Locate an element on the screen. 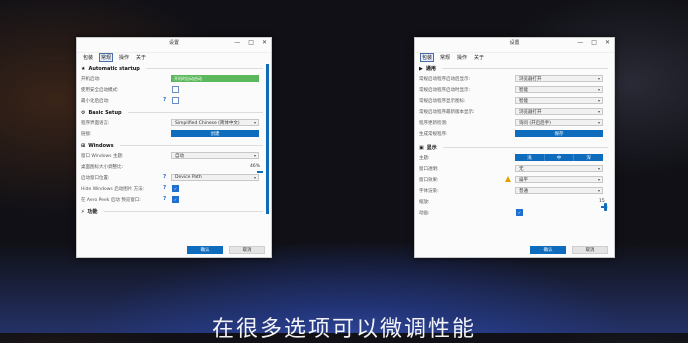 The width and height of the screenshot is (688, 343). safe-mode-checkbox is located at coordinates (175, 89).